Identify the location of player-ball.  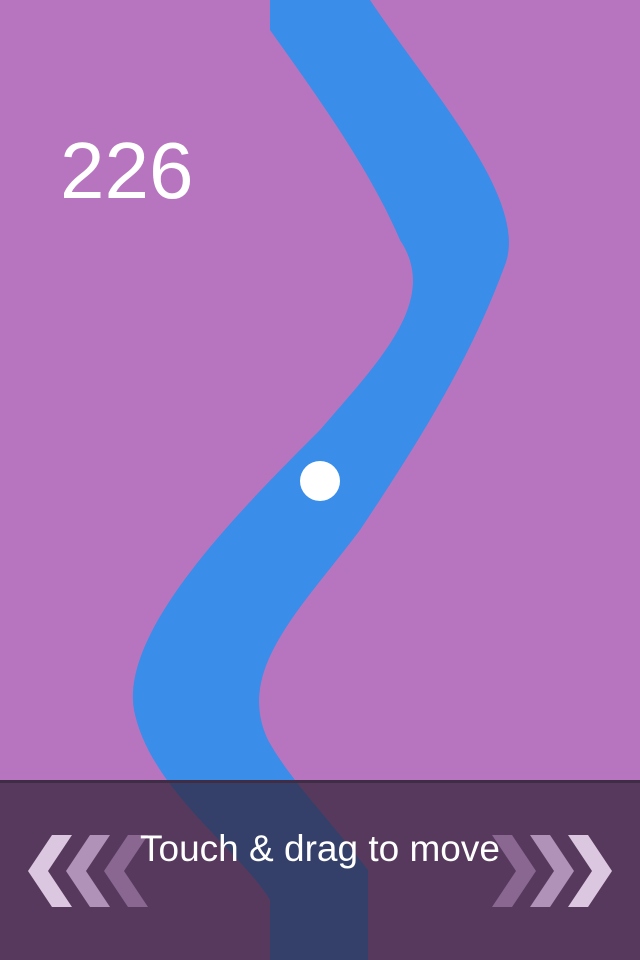
(320, 481).